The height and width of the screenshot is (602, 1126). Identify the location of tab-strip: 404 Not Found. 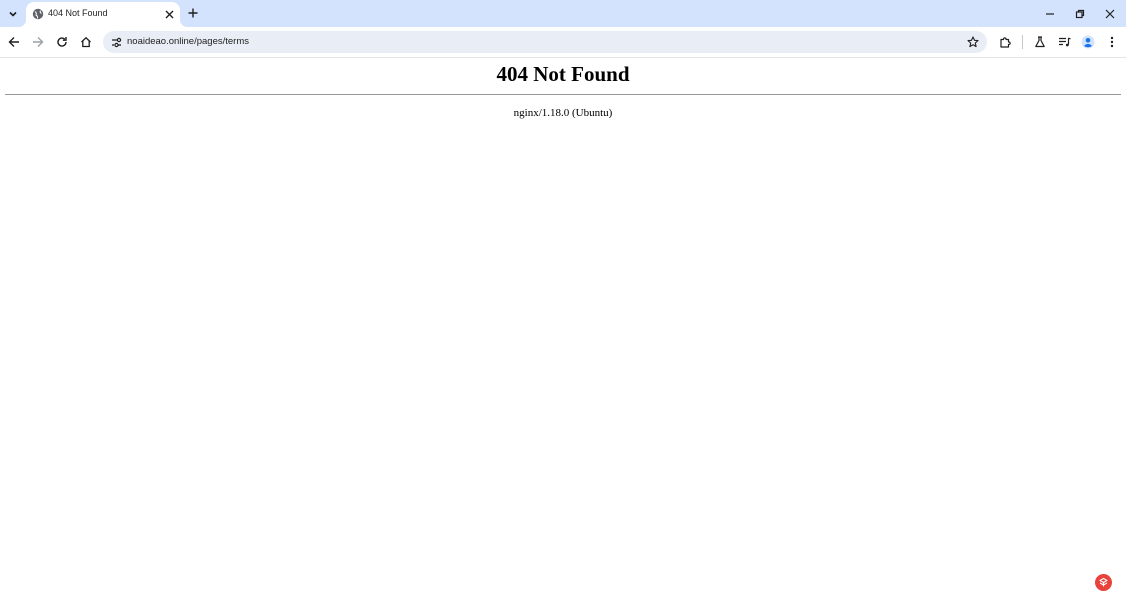
(563, 13).